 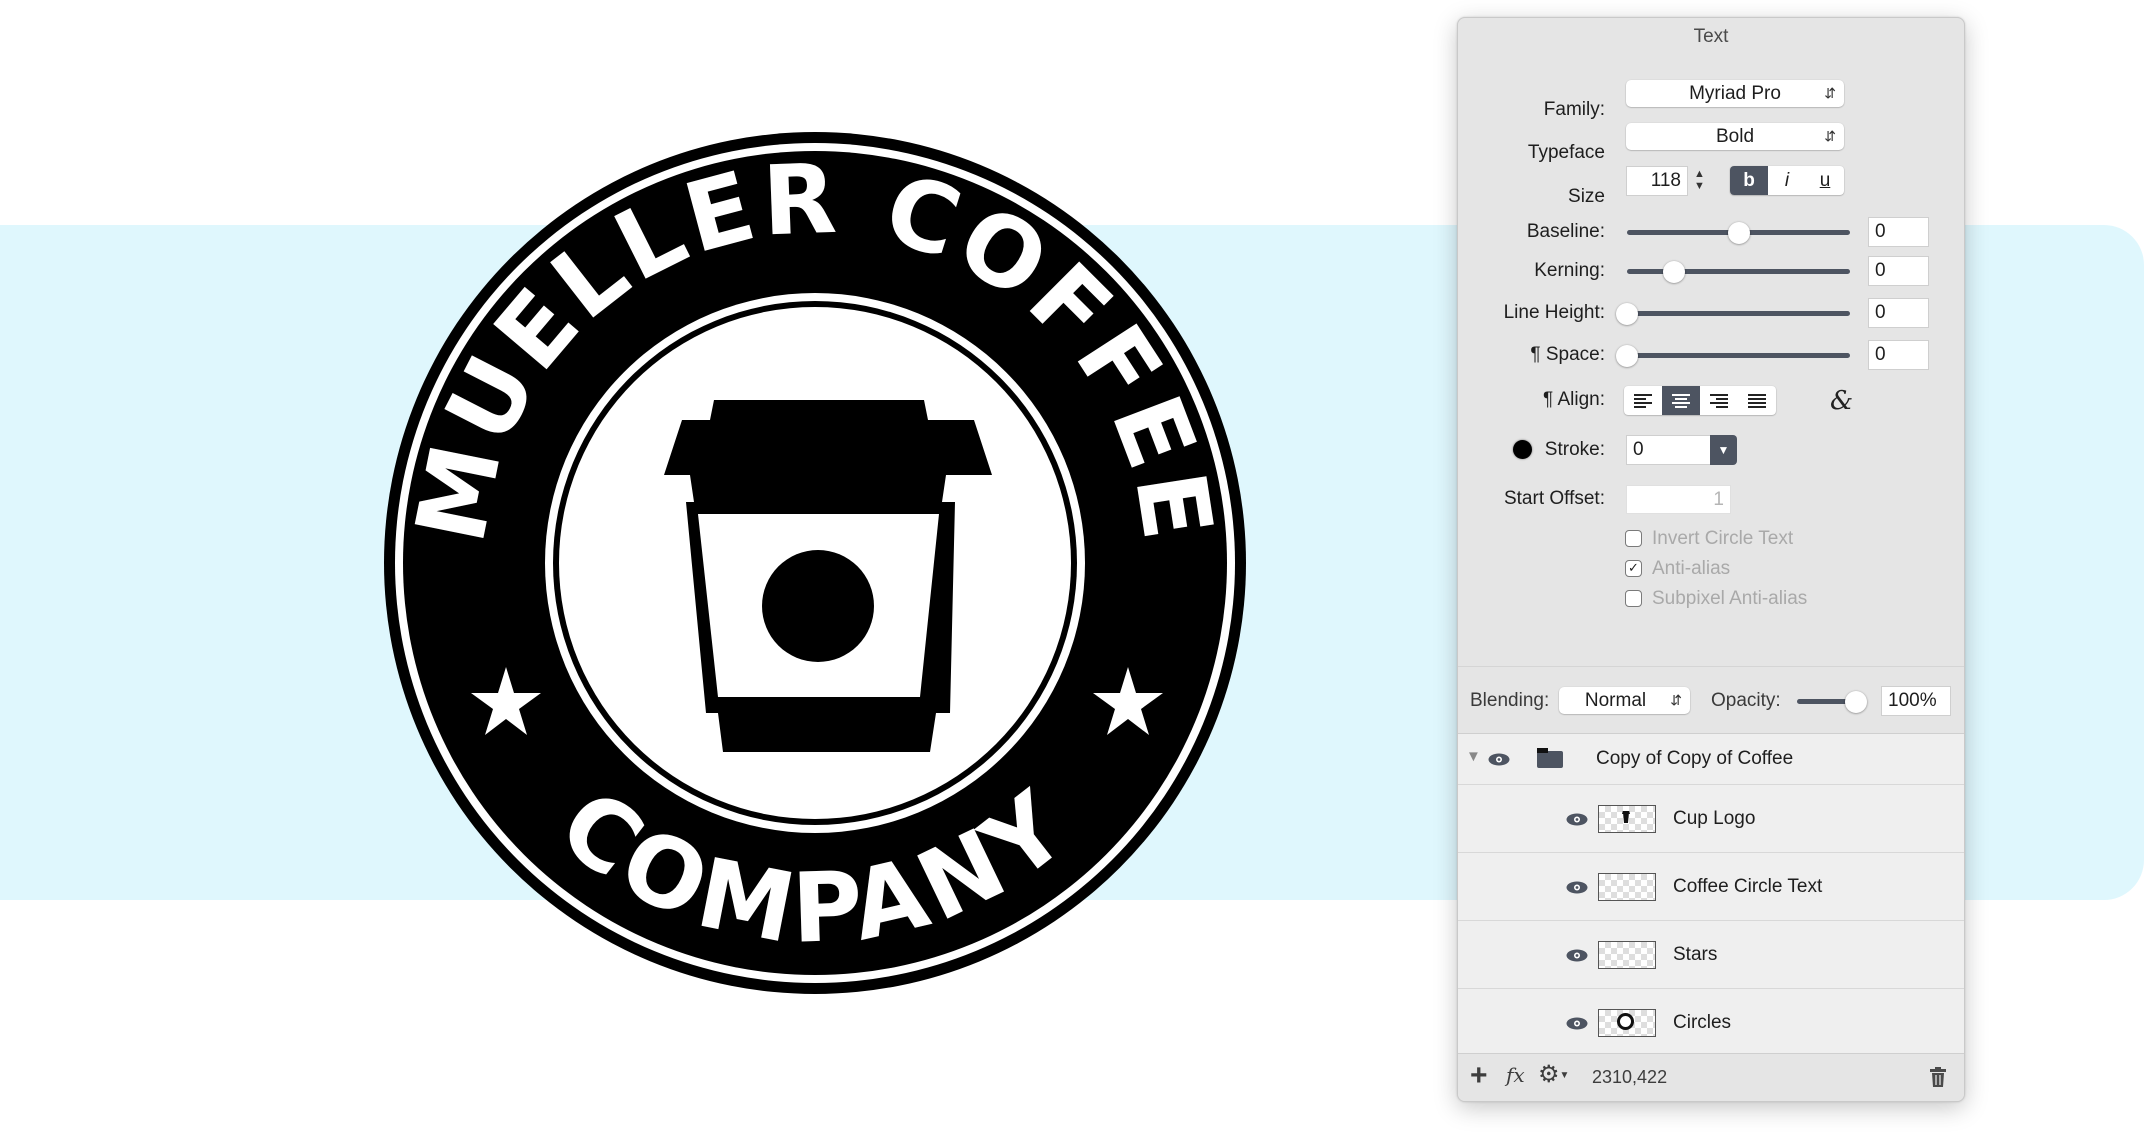 I want to click on ligature-button: &, so click(x=1841, y=401).